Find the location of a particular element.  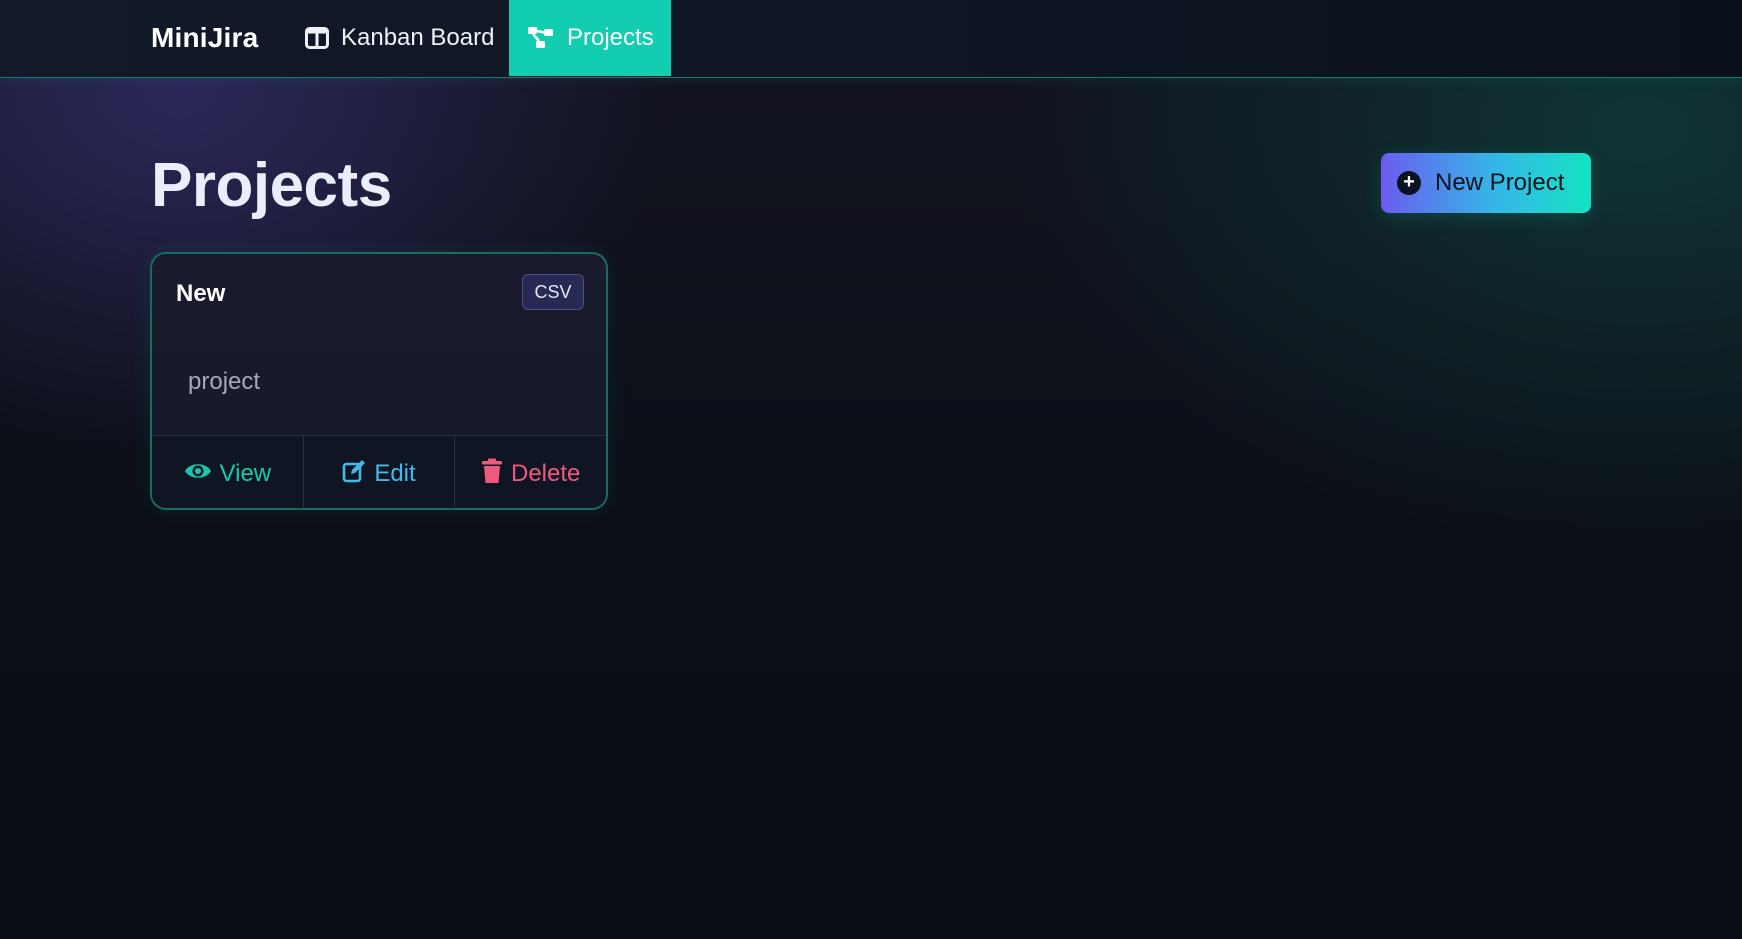

sitemap-icon is located at coordinates (541, 38).